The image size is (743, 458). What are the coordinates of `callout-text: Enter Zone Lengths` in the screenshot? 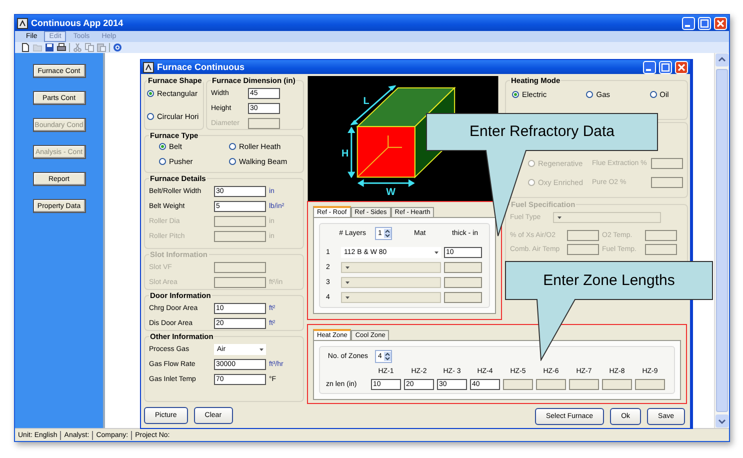 It's located at (609, 280).